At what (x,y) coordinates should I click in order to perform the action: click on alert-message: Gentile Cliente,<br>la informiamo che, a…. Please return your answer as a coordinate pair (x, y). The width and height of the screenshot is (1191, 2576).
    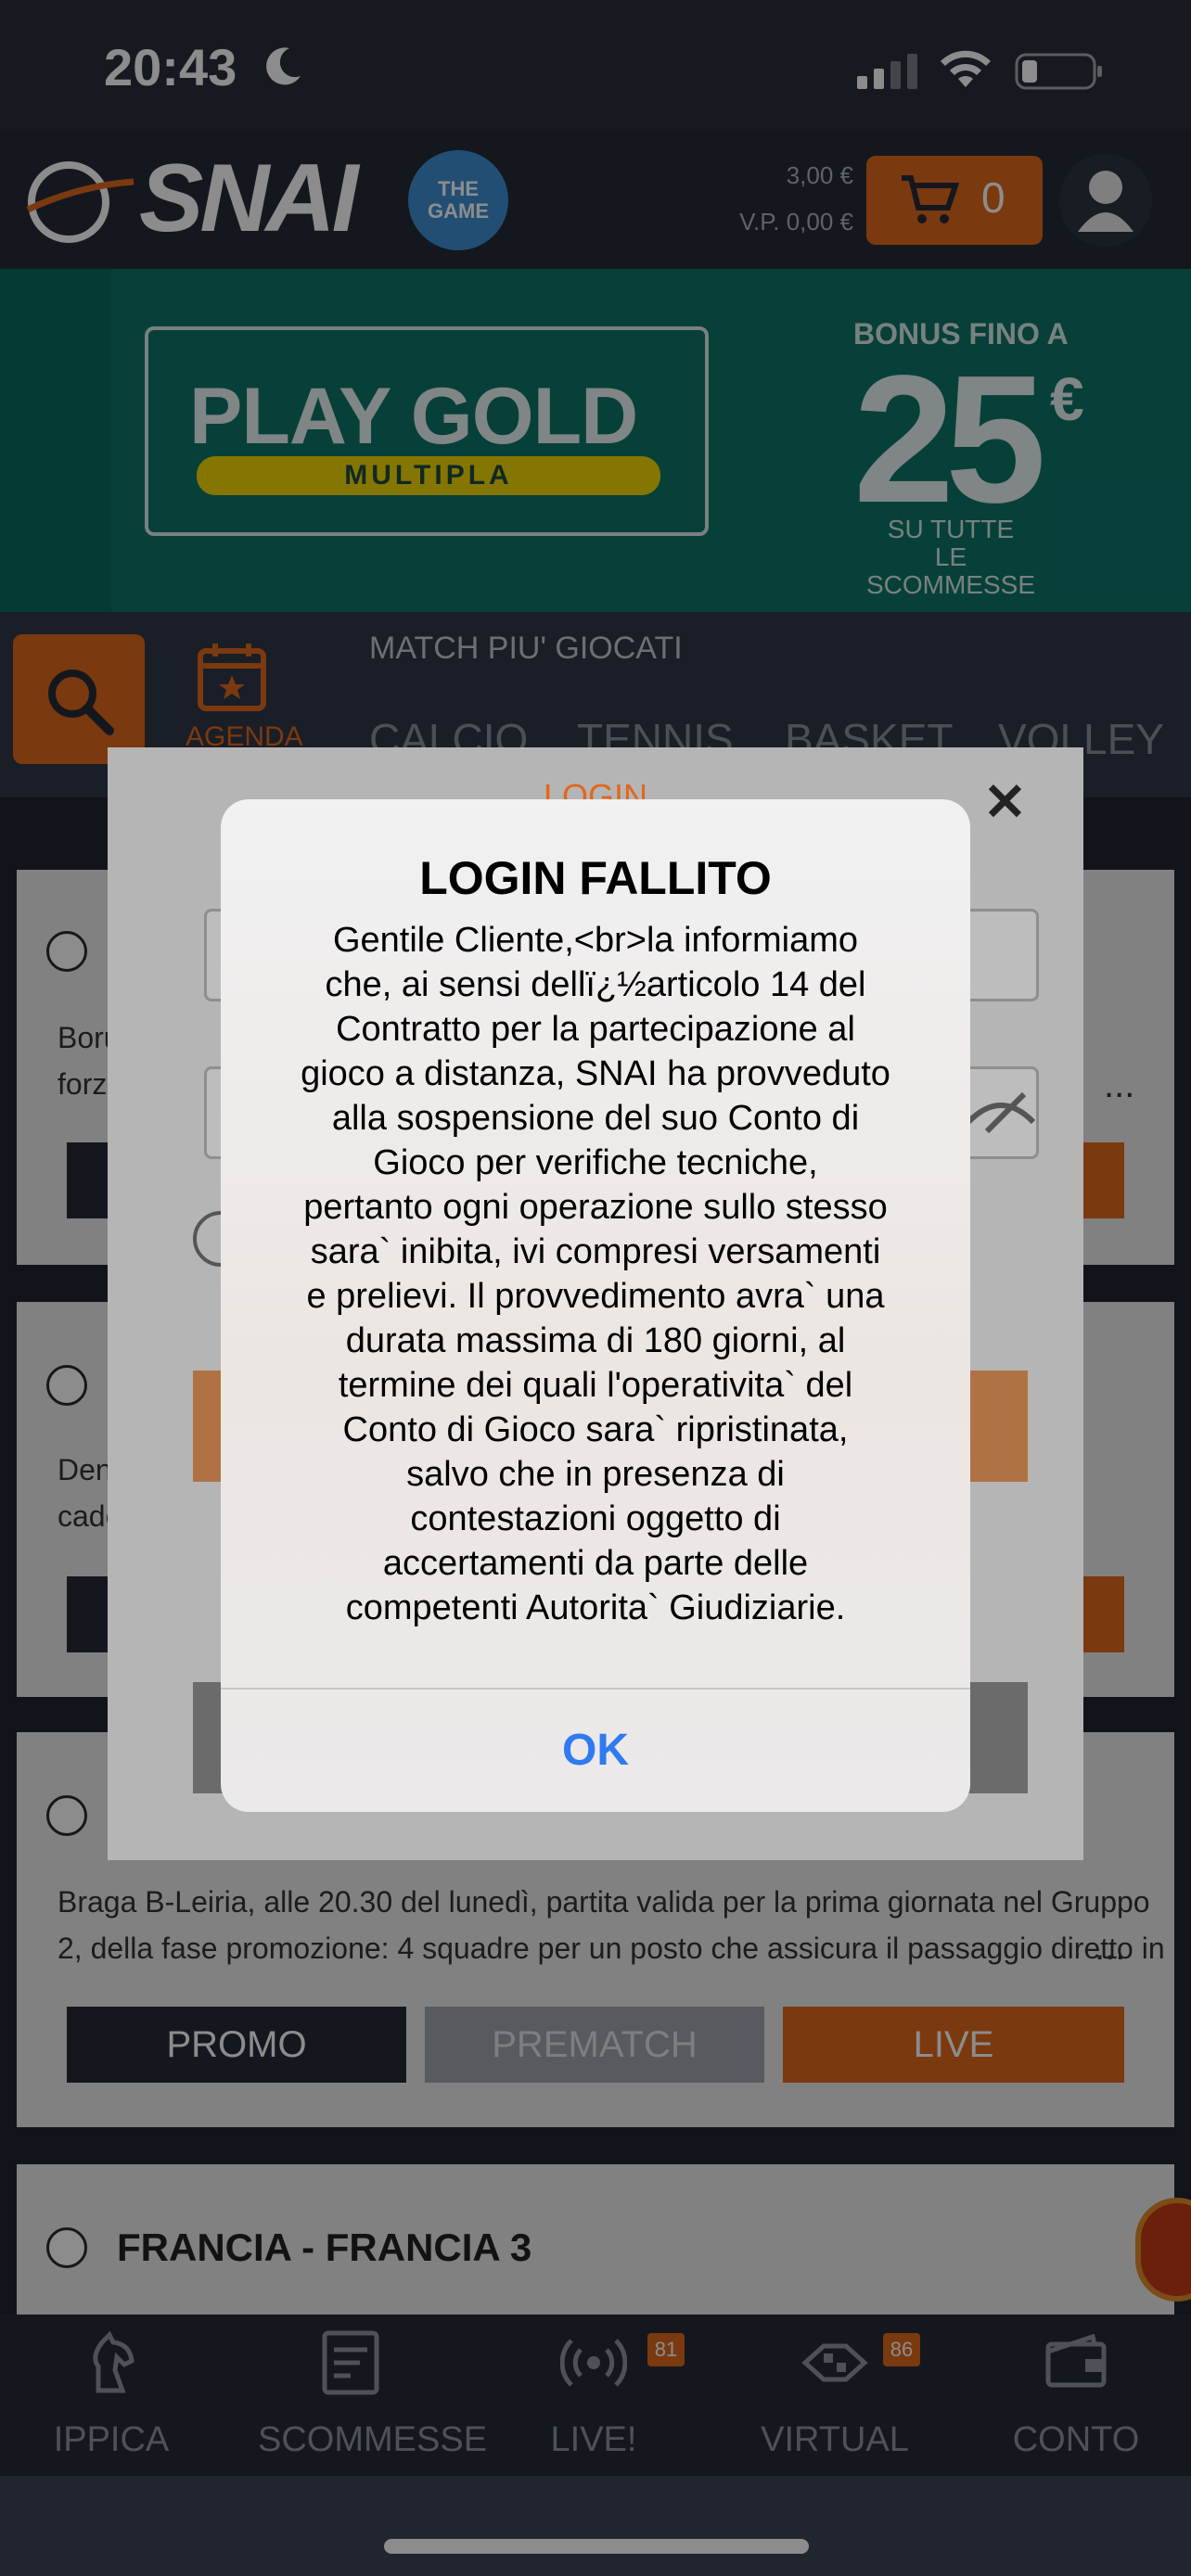
    Looking at the image, I should click on (595, 1274).